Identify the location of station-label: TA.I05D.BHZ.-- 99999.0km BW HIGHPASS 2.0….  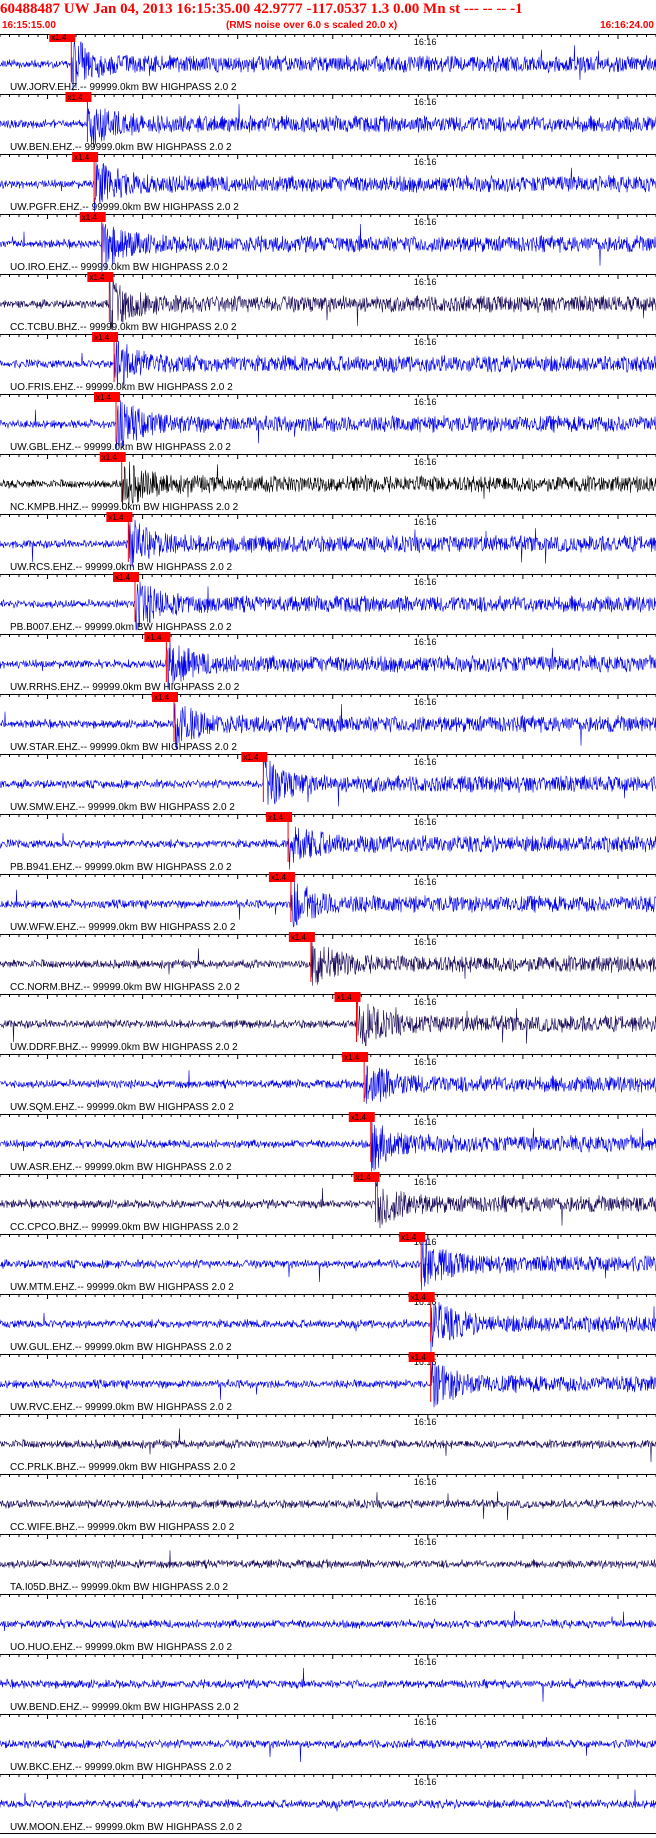
(119, 1587).